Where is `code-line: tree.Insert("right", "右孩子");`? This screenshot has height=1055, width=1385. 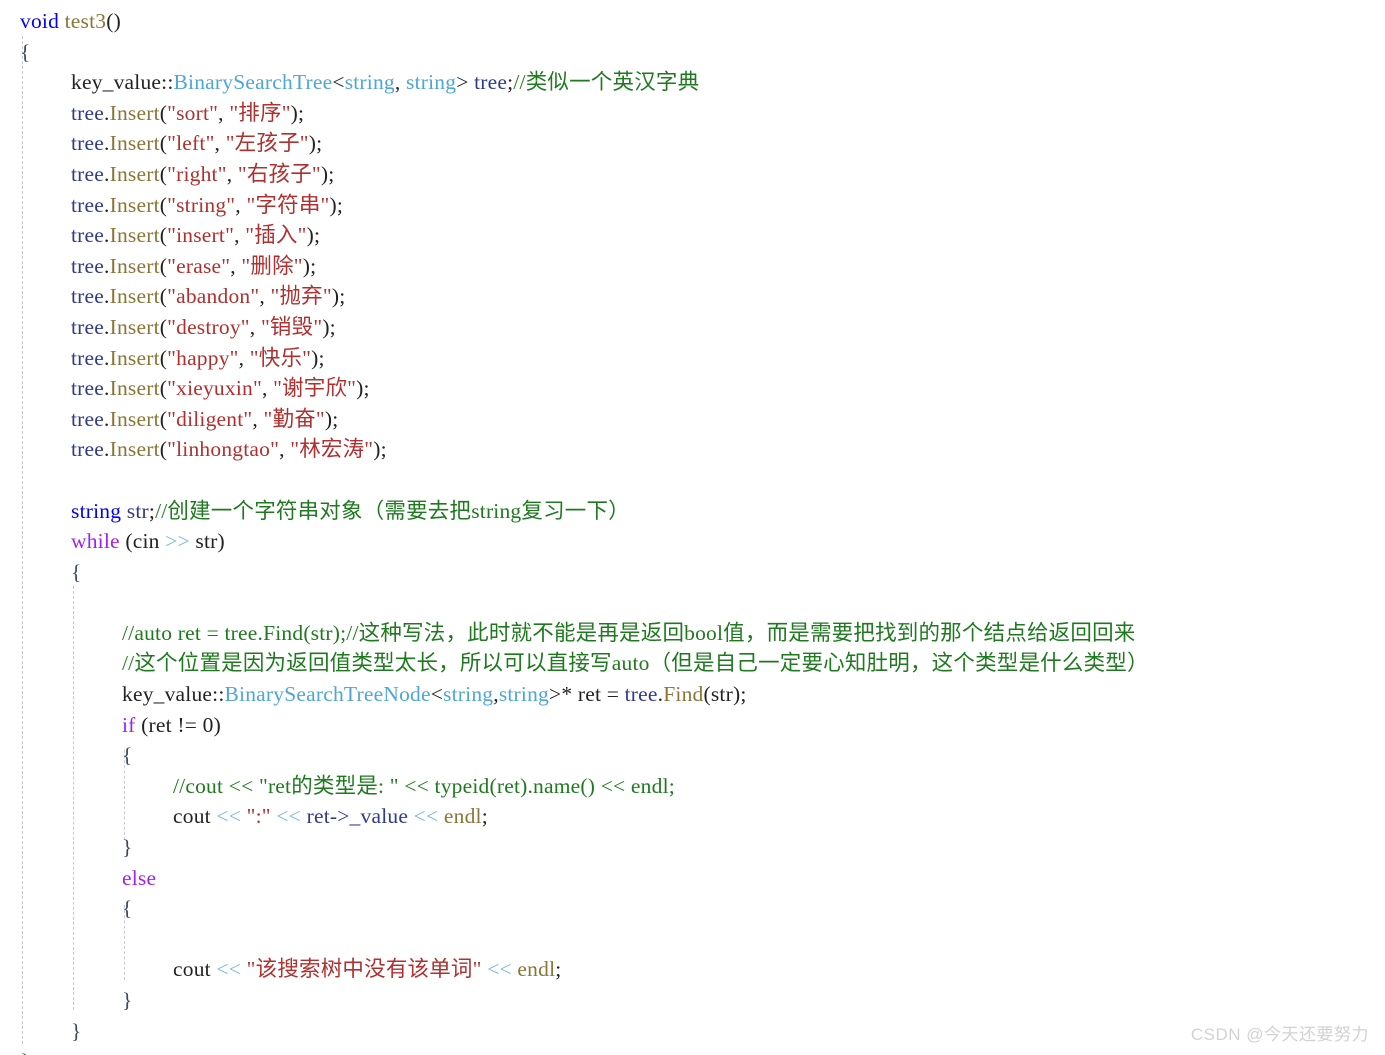 code-line: tree.Insert("right", "右孩子"); is located at coordinates (692, 174).